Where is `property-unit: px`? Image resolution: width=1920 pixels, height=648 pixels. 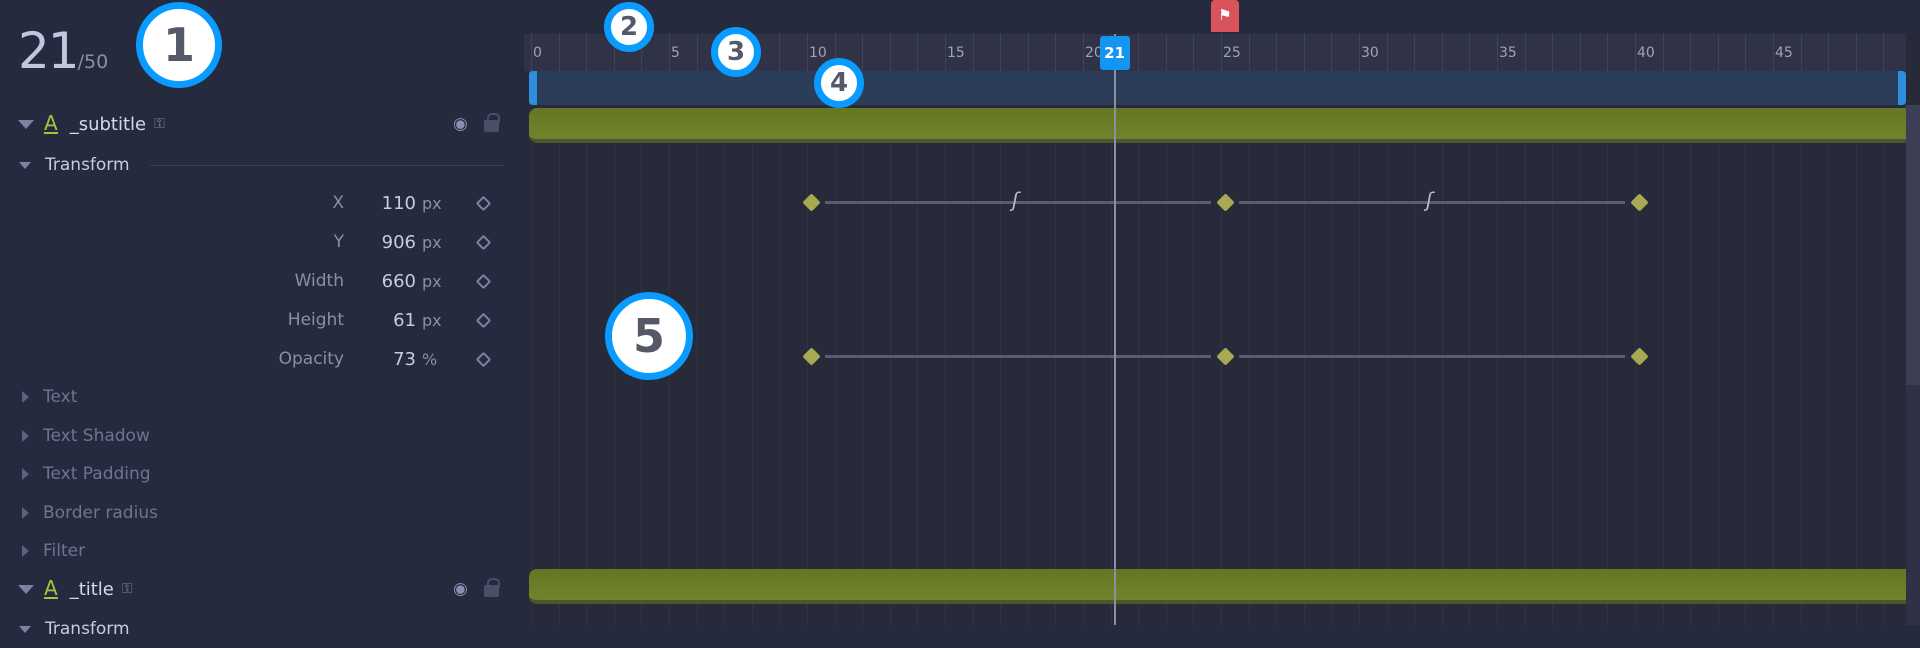 property-unit: px is located at coordinates (432, 203).